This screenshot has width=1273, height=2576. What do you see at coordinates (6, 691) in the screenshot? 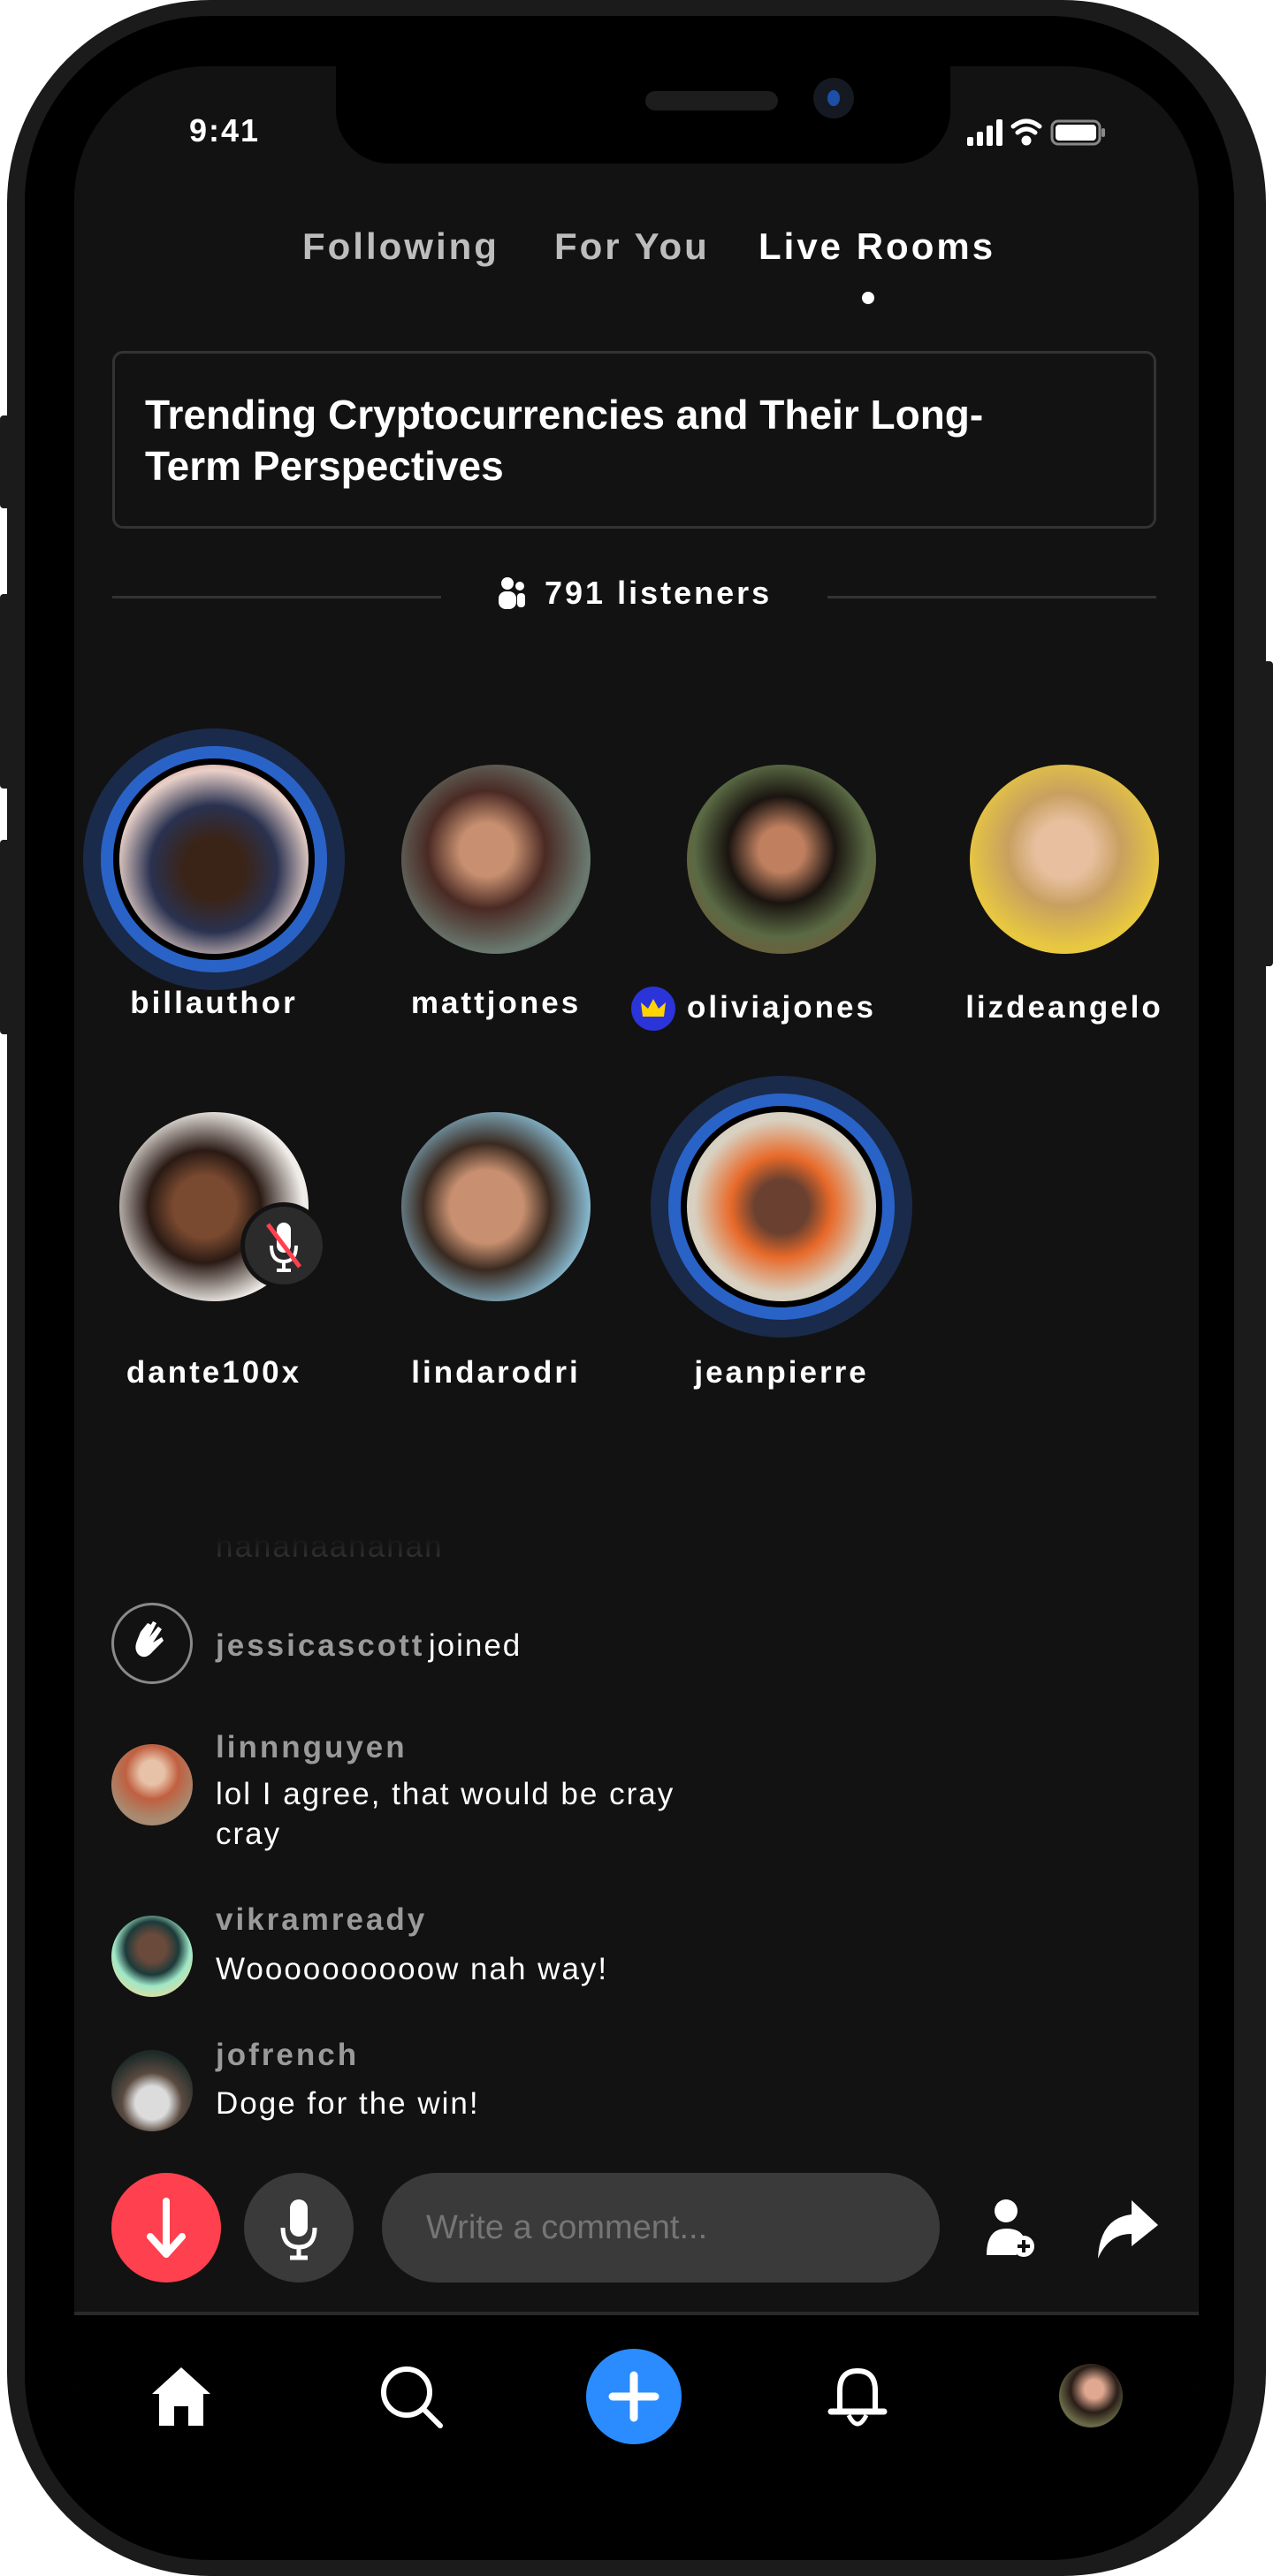
I see `volume-up-button` at bounding box center [6, 691].